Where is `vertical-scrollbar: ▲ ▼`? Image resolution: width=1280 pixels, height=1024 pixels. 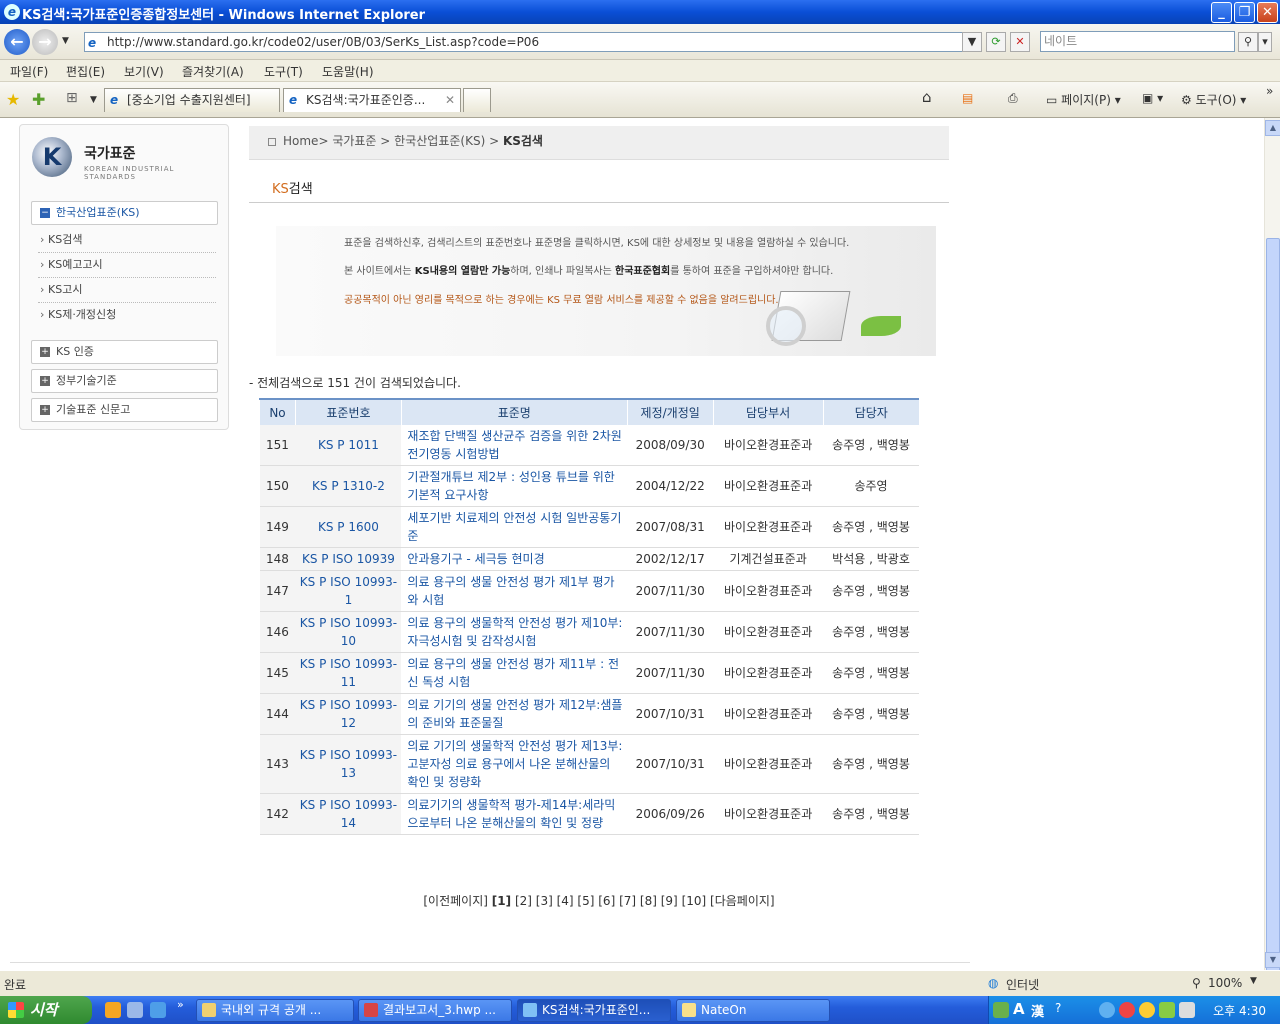 vertical-scrollbar: ▲ ▼ is located at coordinates (1272, 556).